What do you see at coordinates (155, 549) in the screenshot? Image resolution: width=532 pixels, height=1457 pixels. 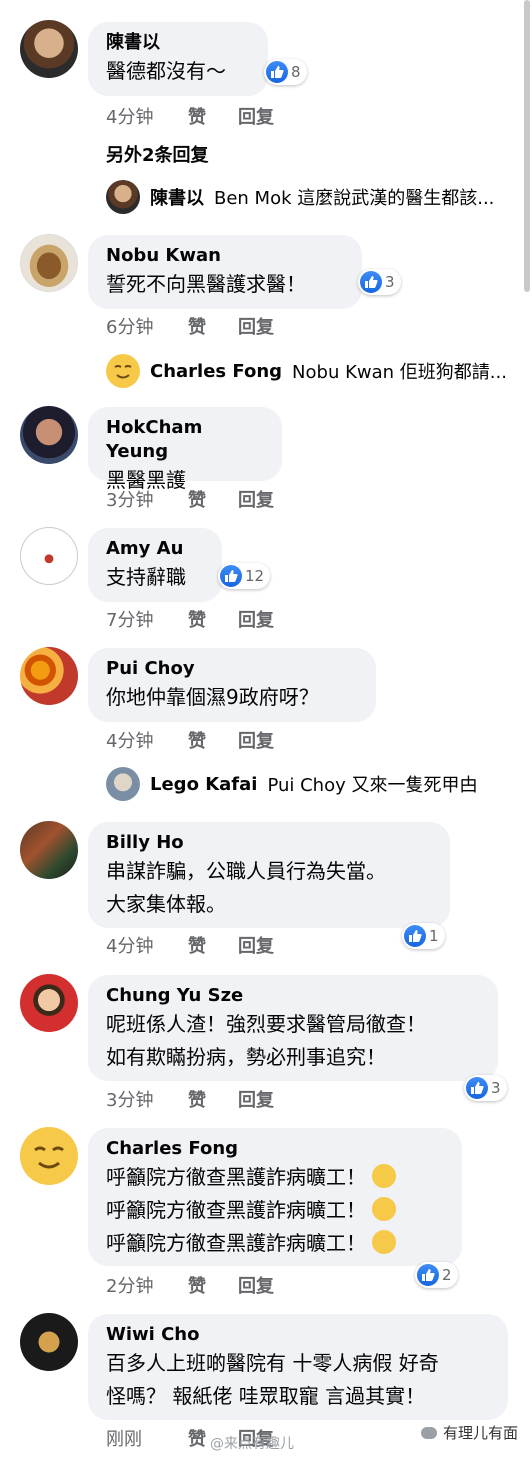 I see `comment-author: Amy Au` at bounding box center [155, 549].